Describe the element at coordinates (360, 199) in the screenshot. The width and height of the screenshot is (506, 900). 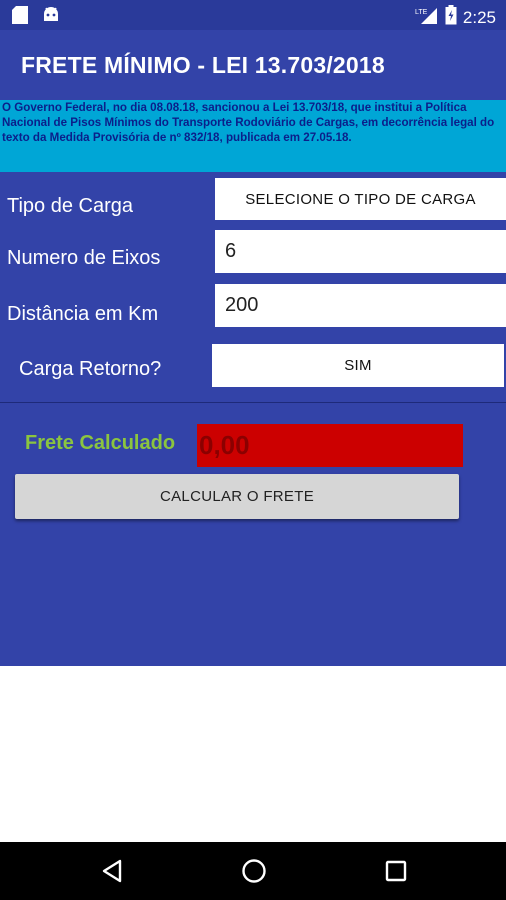
I see `tipo-carga-select: SELECIONE O TIPO DE CARGA` at that location.